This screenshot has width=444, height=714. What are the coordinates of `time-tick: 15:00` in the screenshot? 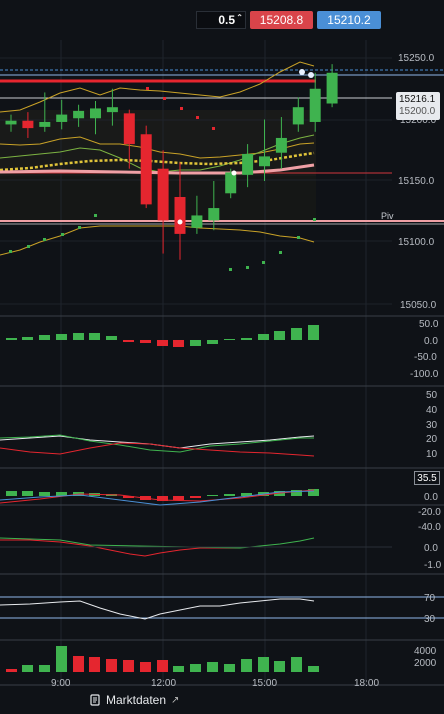 It's located at (264, 683).